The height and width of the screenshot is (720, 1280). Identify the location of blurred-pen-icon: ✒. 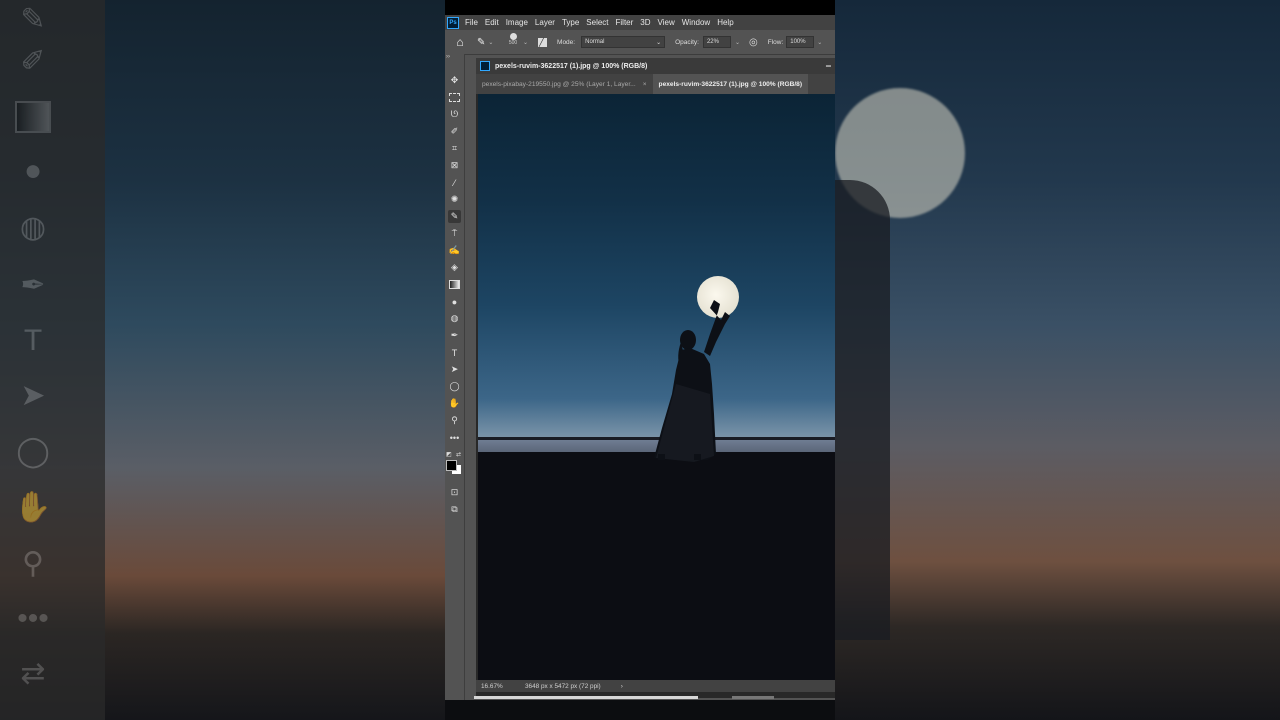
(33, 285).